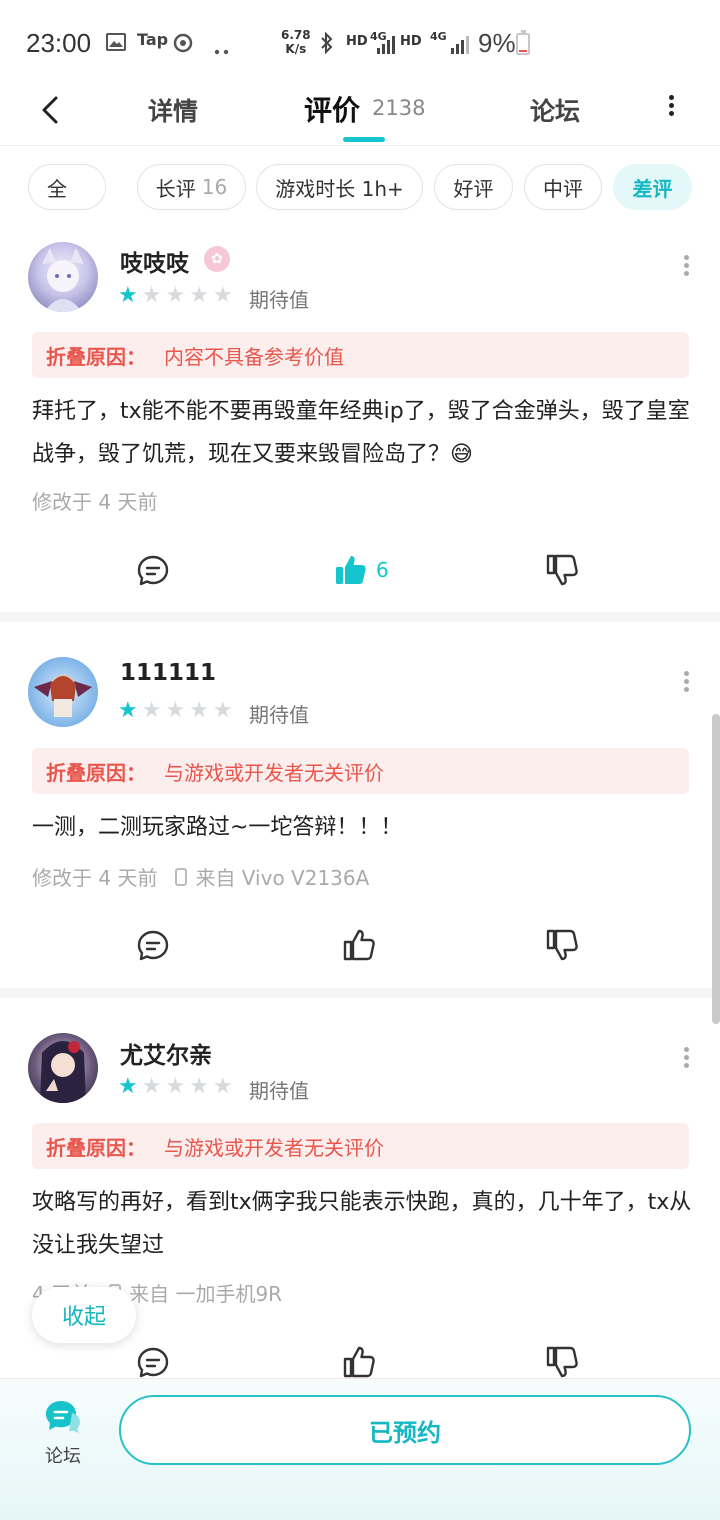  I want to click on review-actions: 6, so click(360, 572).